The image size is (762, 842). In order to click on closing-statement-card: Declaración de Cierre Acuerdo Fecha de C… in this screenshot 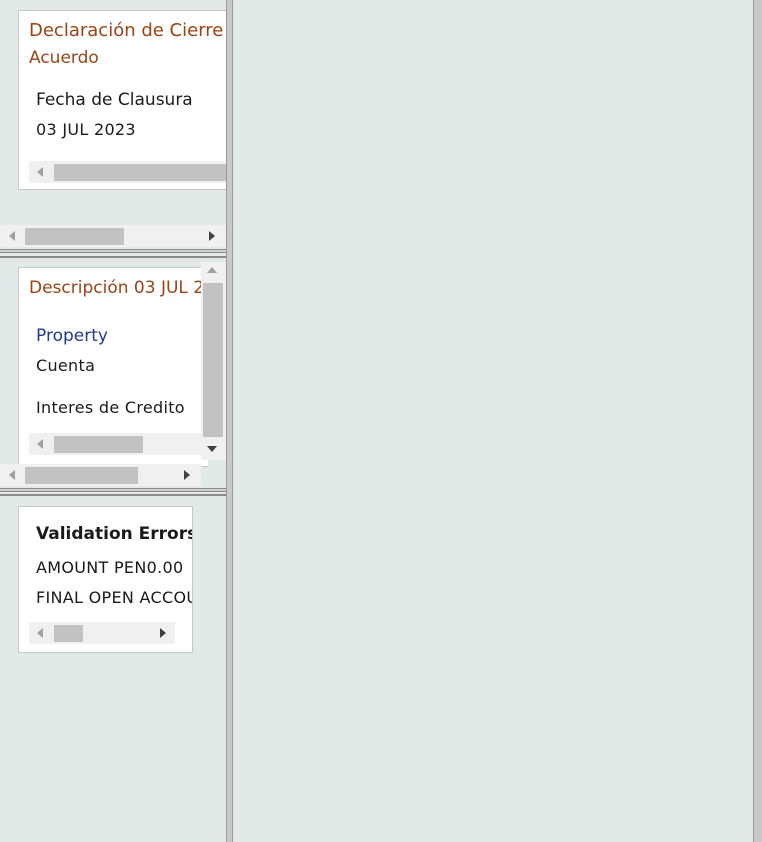, I will do `click(122, 100)`.